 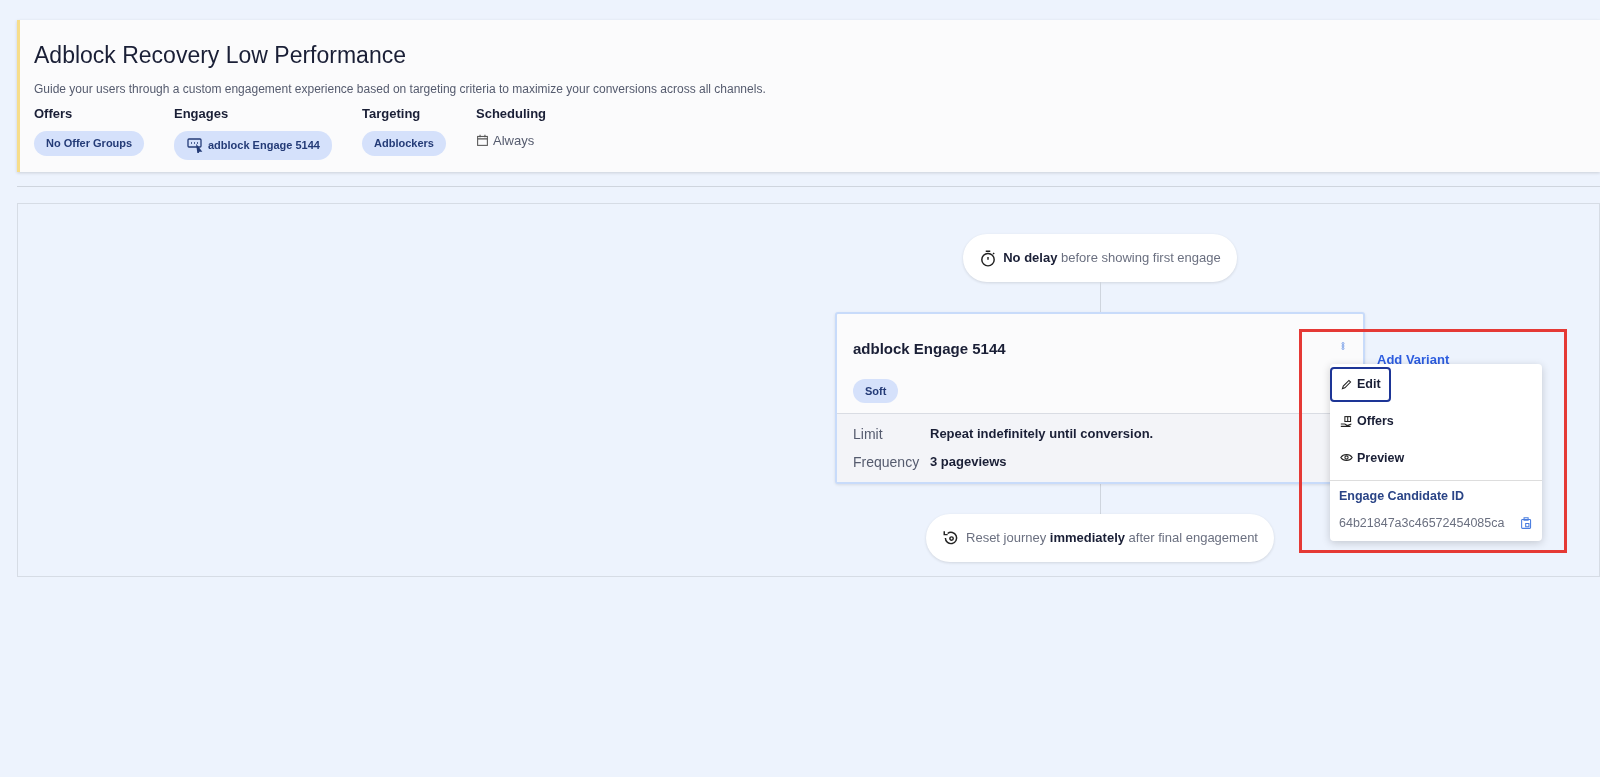 I want to click on stopwatch-icon, so click(x=988, y=258).